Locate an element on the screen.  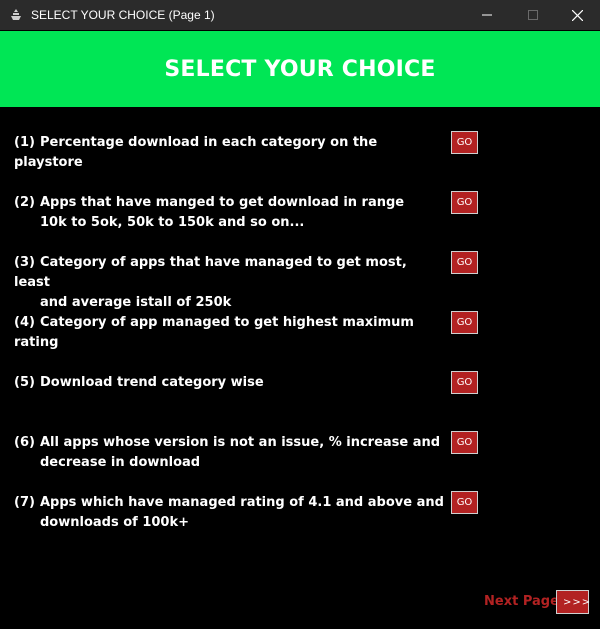
go-button-2: GO is located at coordinates (464, 202).